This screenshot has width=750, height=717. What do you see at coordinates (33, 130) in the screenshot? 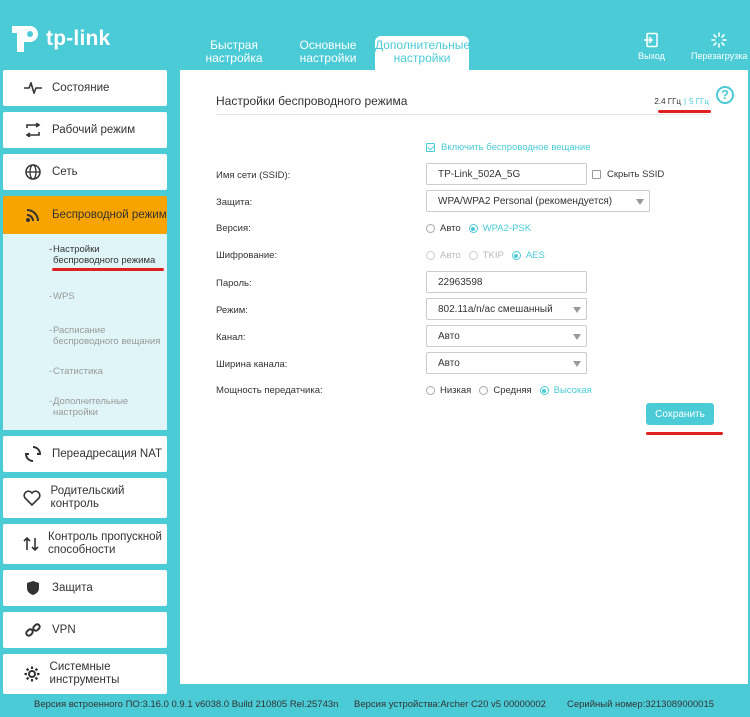
I see `mode-arrows-icon` at bounding box center [33, 130].